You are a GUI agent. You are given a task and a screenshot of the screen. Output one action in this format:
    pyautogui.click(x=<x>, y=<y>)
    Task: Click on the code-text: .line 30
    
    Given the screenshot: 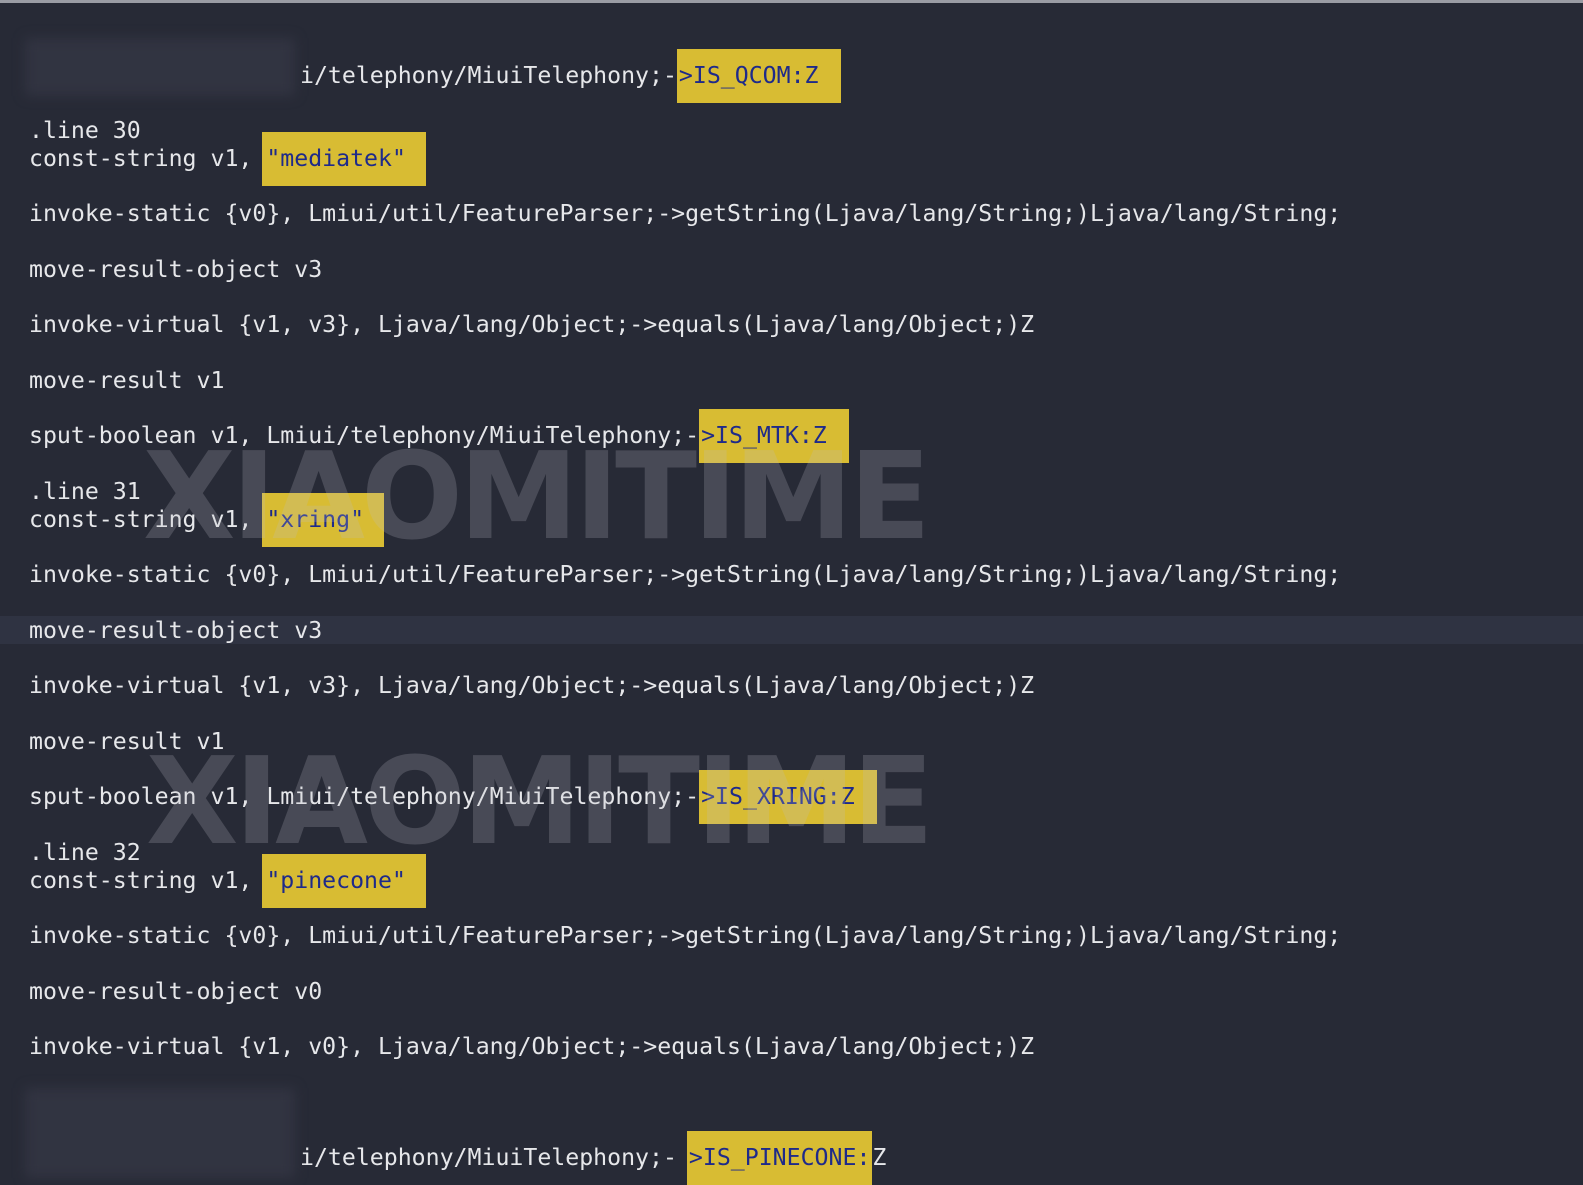 What is the action you would take?
    pyautogui.click(x=85, y=130)
    